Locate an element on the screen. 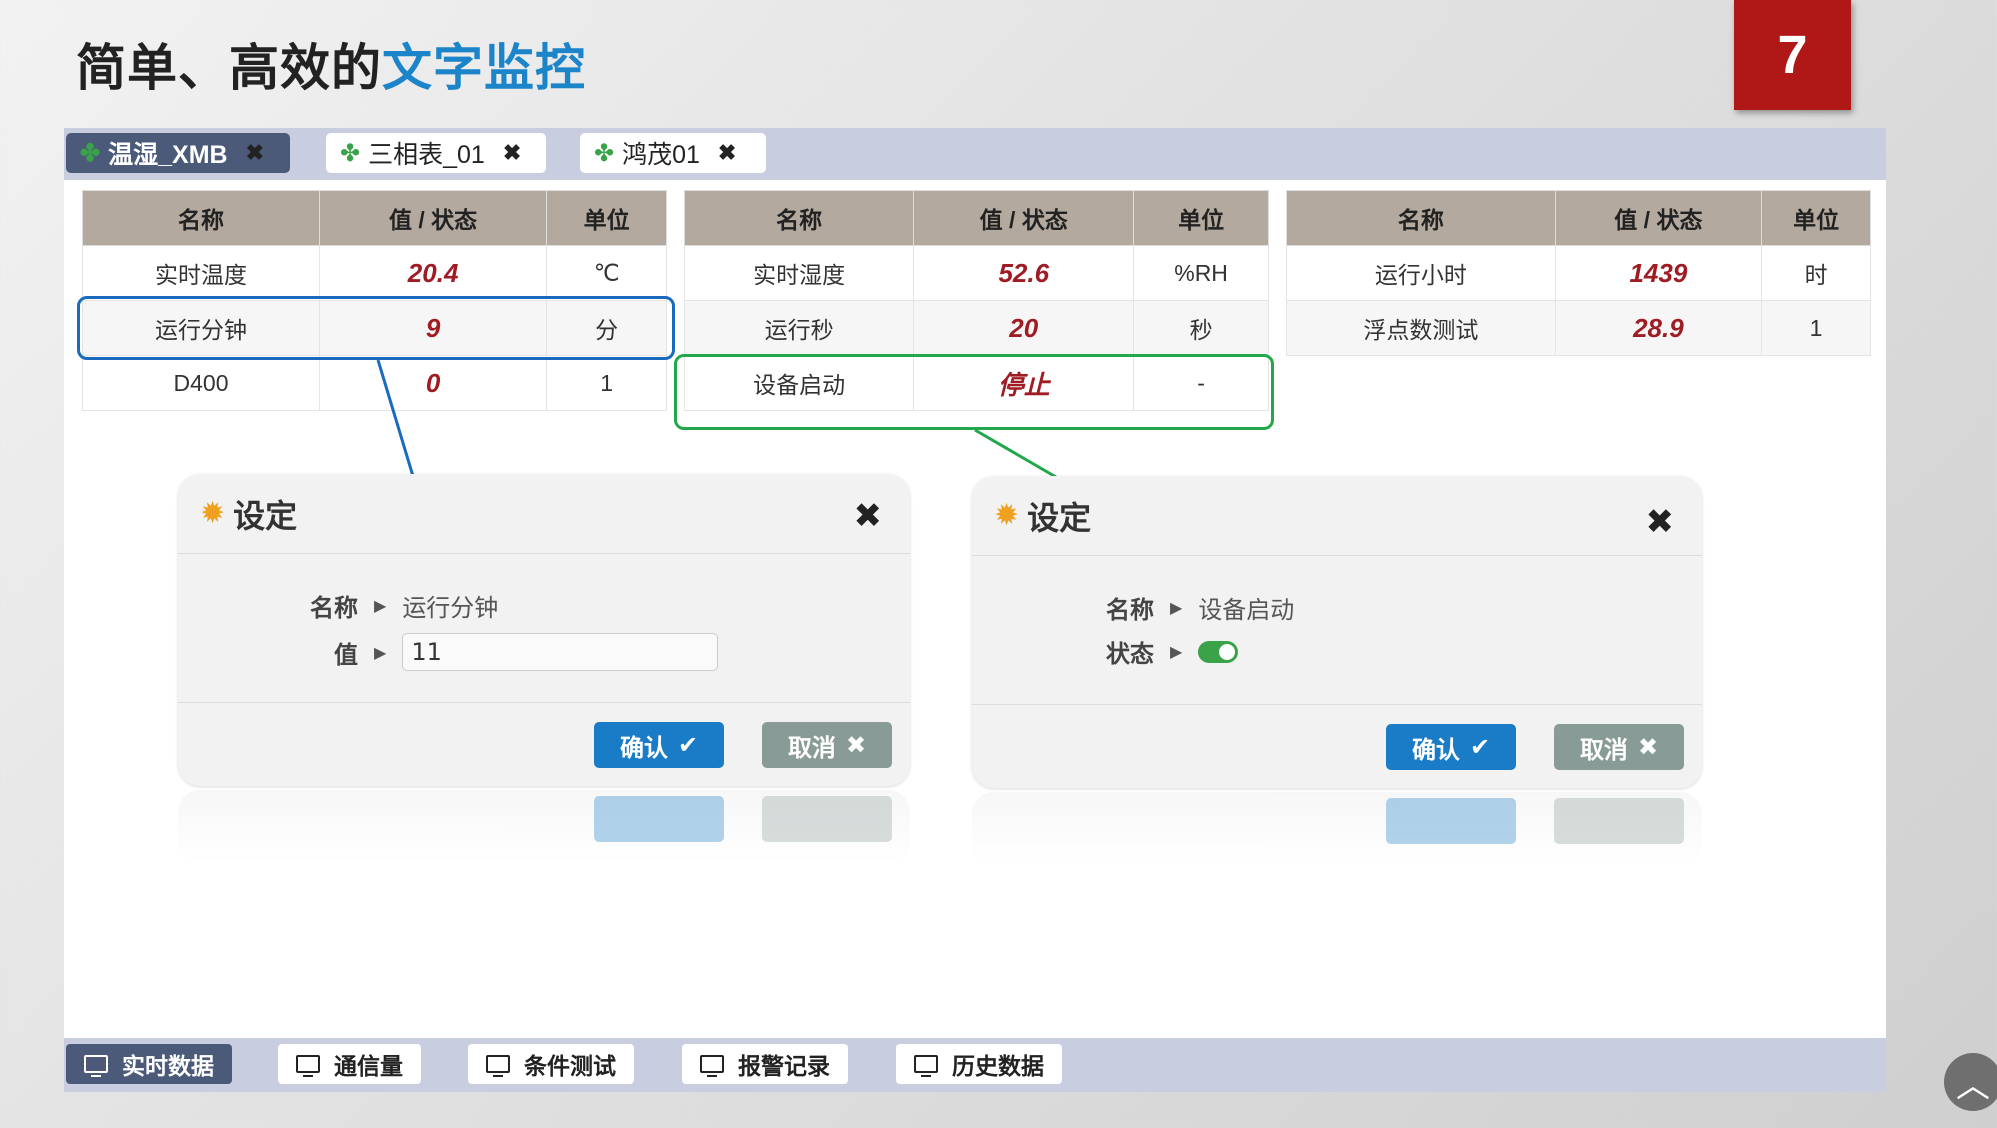  cell-name: 实时温度 is located at coordinates (201, 273).